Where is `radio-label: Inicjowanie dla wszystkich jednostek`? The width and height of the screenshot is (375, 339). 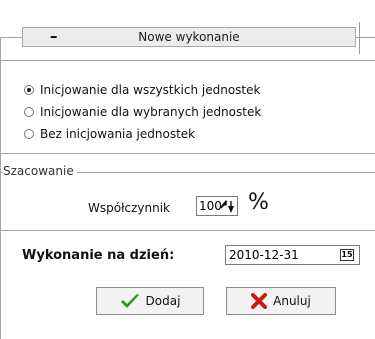 radio-label: Inicjowanie dla wszystkich jednostek is located at coordinates (150, 90).